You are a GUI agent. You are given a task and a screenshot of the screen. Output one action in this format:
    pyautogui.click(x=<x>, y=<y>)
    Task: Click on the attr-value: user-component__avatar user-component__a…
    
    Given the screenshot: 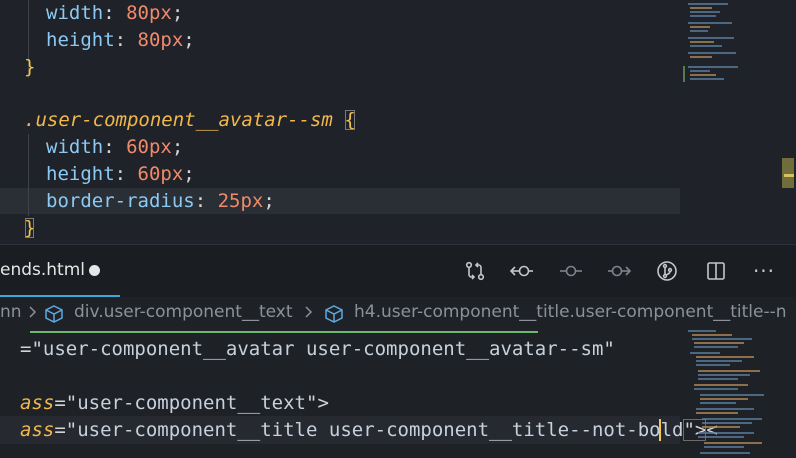 What is the action you would take?
    pyautogui.click(x=323, y=349)
    